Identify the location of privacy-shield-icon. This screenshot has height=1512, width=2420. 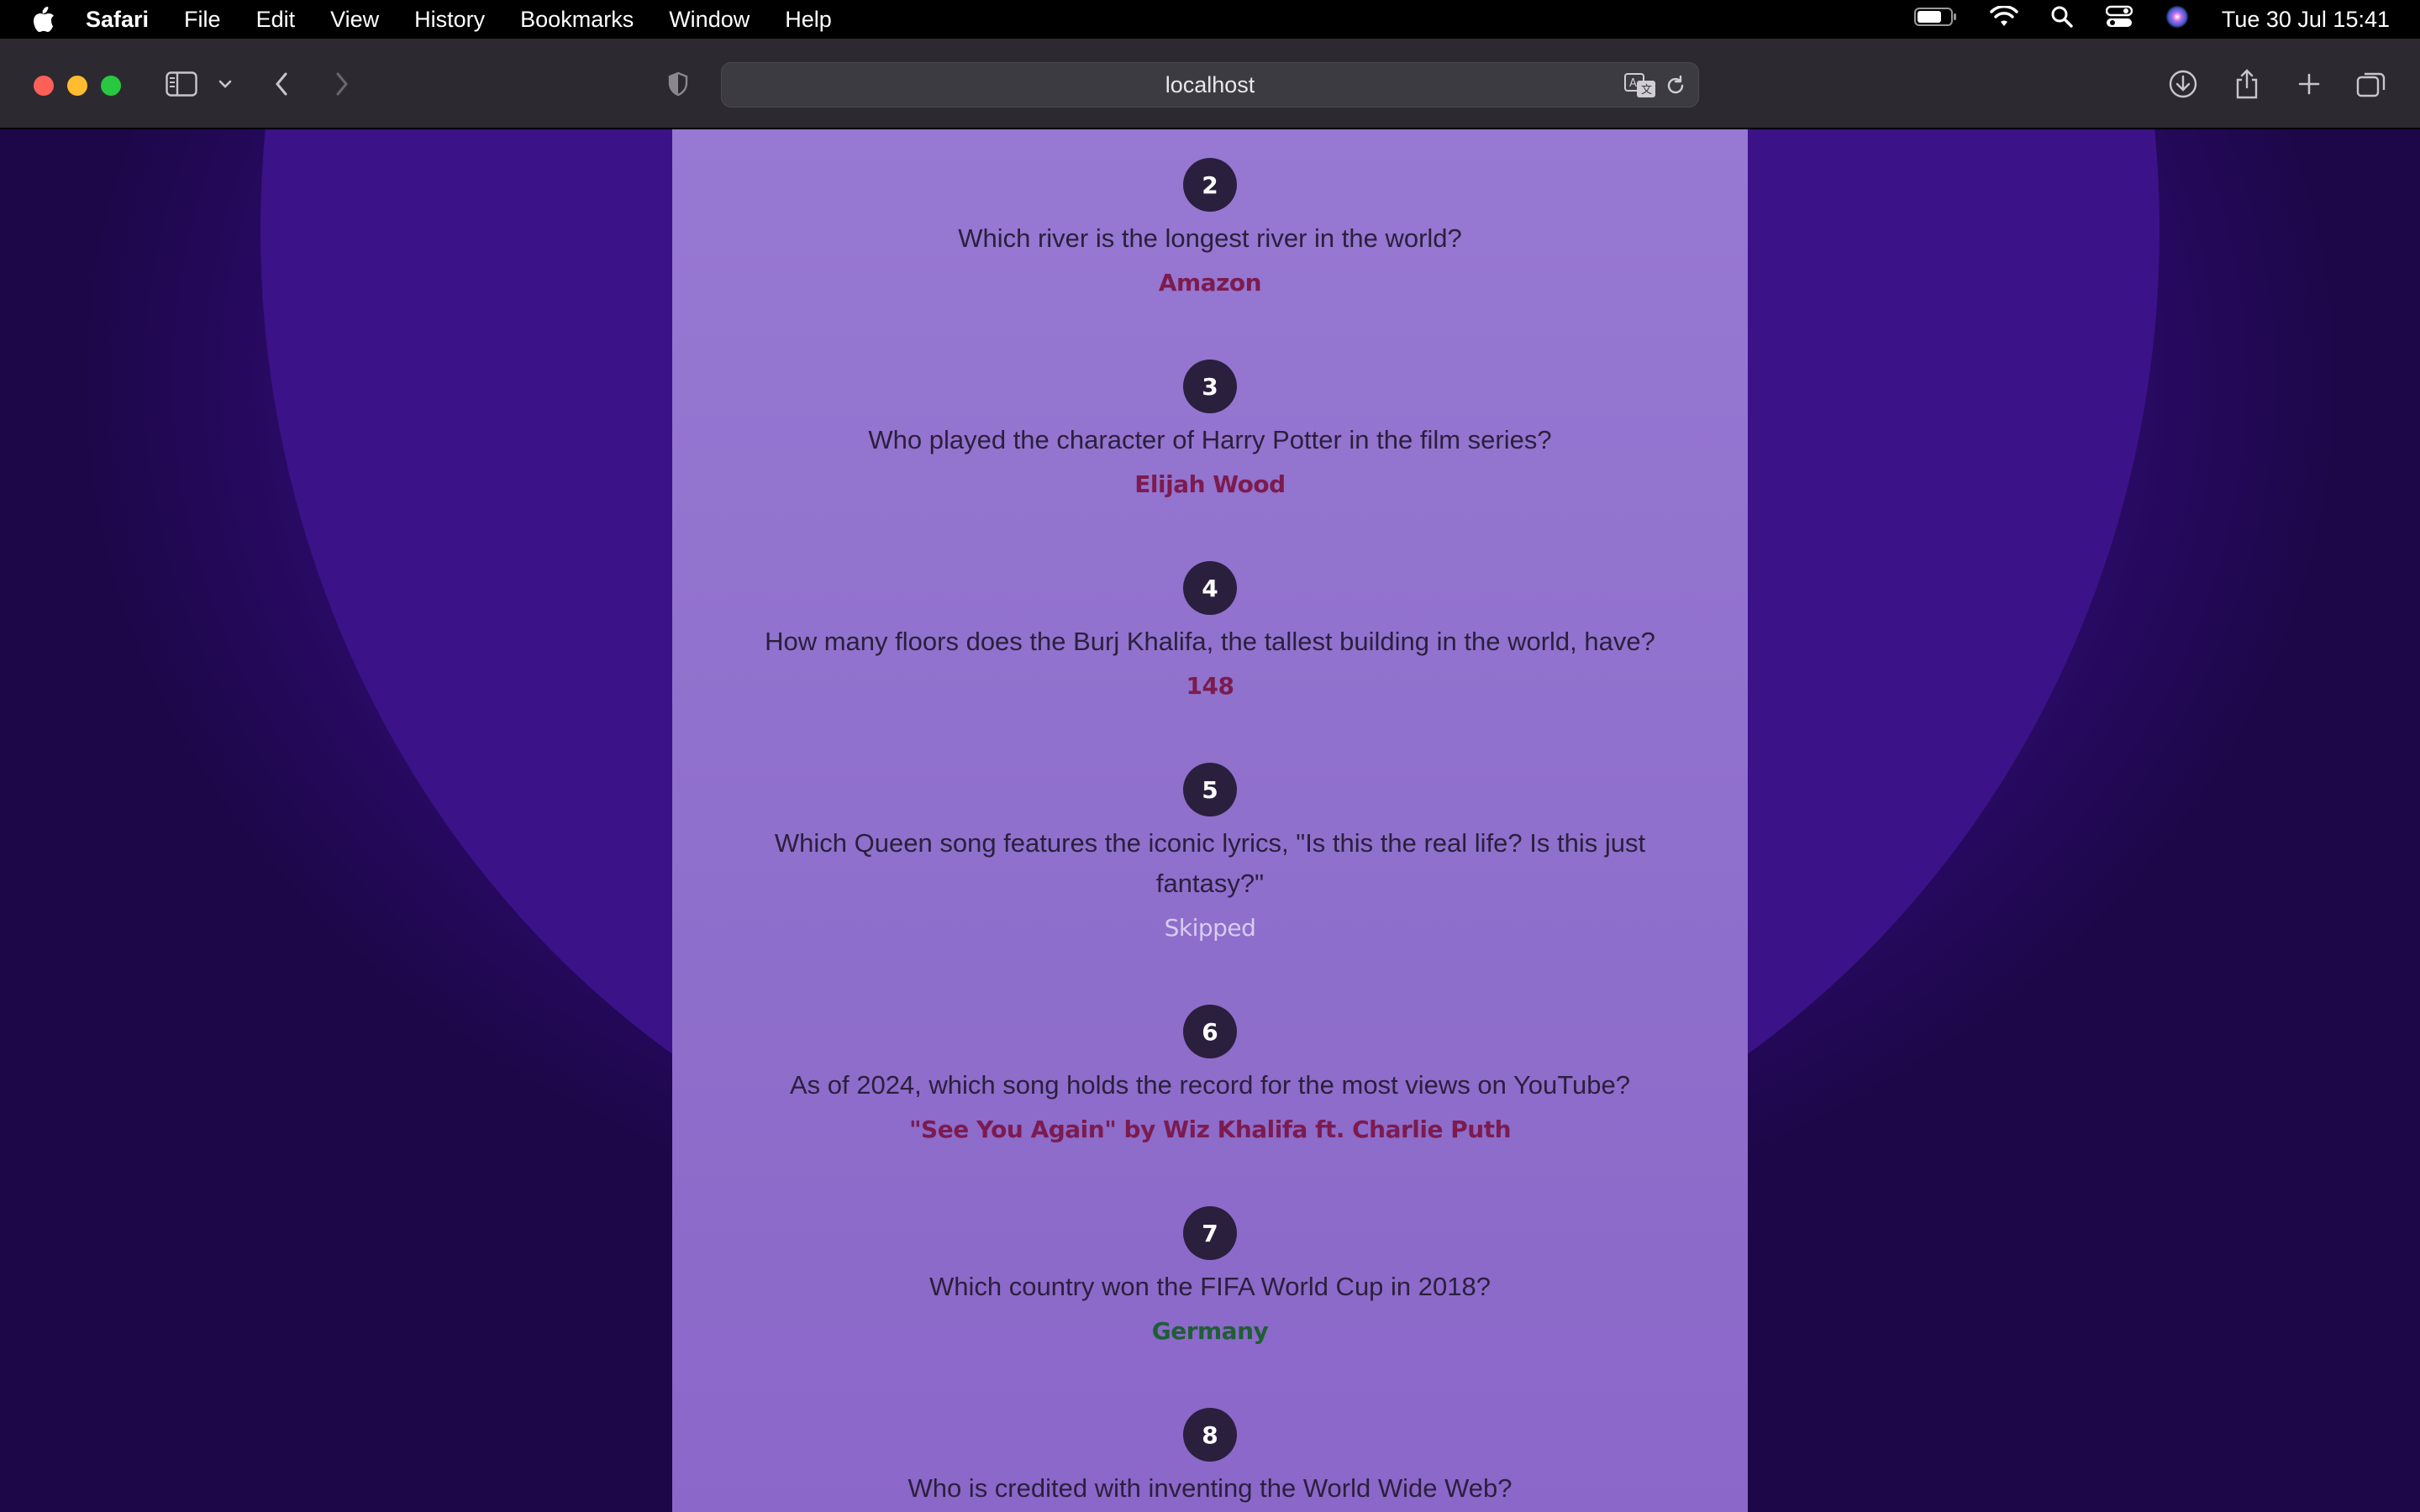
(678, 84).